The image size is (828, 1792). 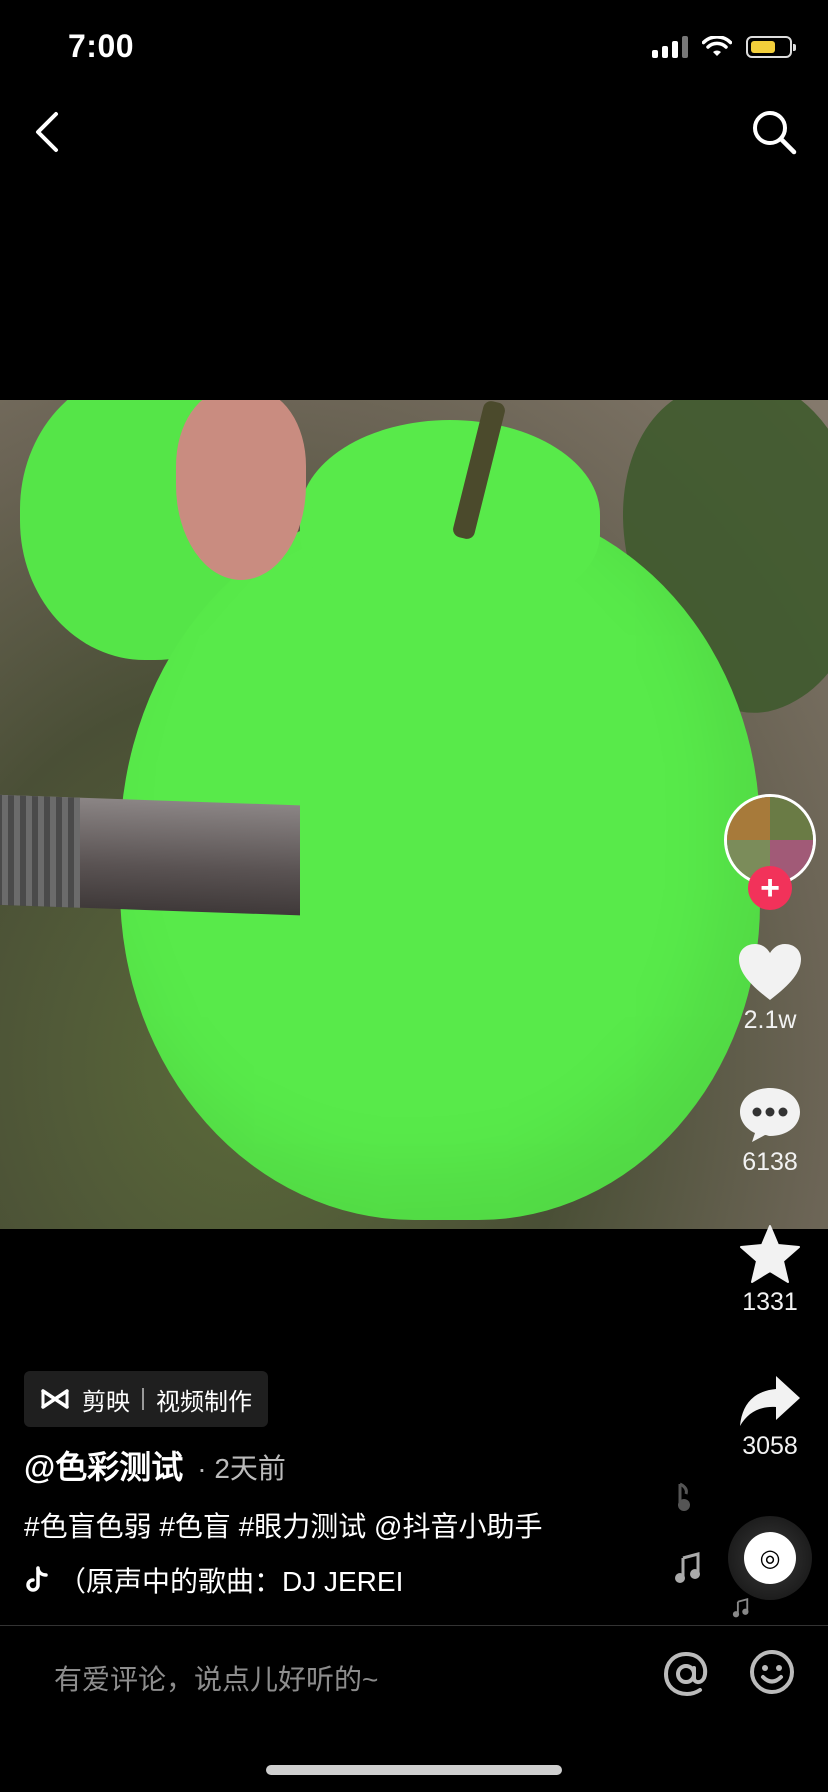 I want to click on favorite-button: 1331, so click(x=770, y=1270).